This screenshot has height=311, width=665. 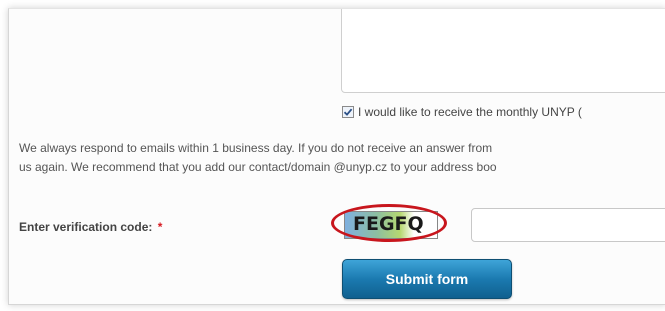 What do you see at coordinates (389, 223) in the screenshot?
I see `captcha-highlight-ring` at bounding box center [389, 223].